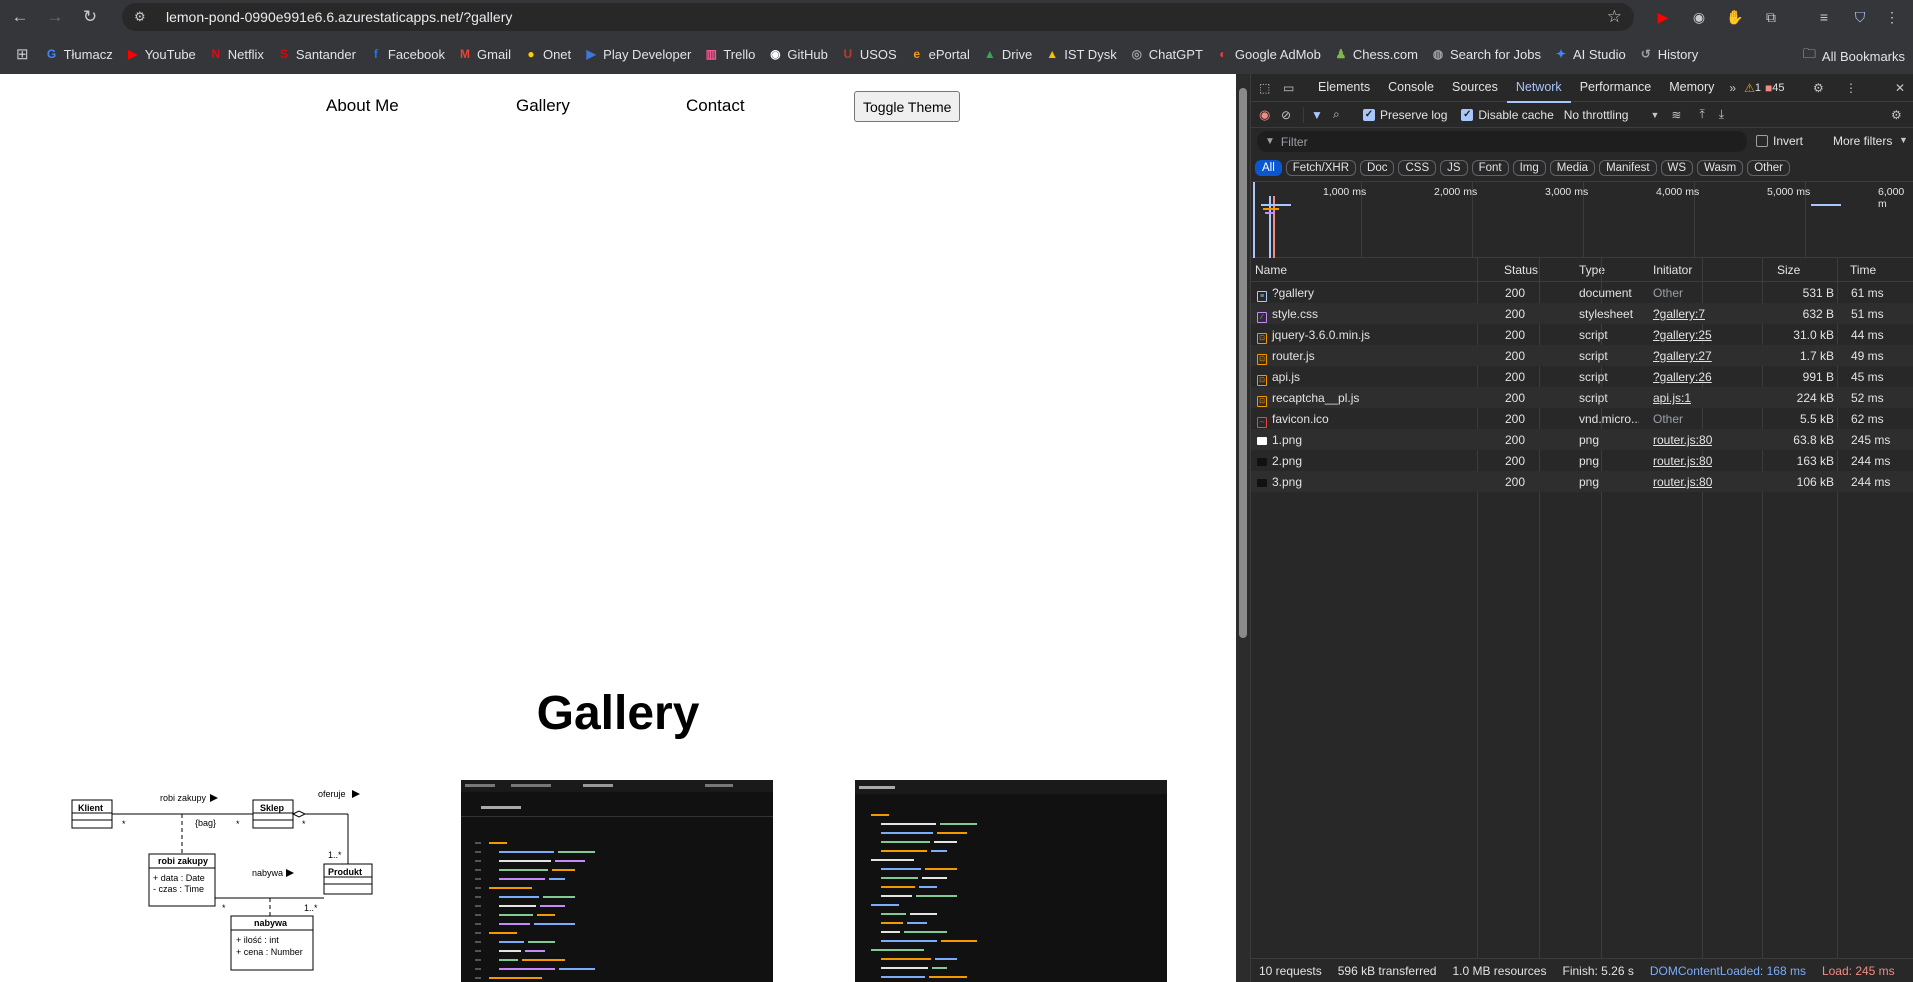  What do you see at coordinates (1538, 88) in the screenshot?
I see `tab-network: Network` at bounding box center [1538, 88].